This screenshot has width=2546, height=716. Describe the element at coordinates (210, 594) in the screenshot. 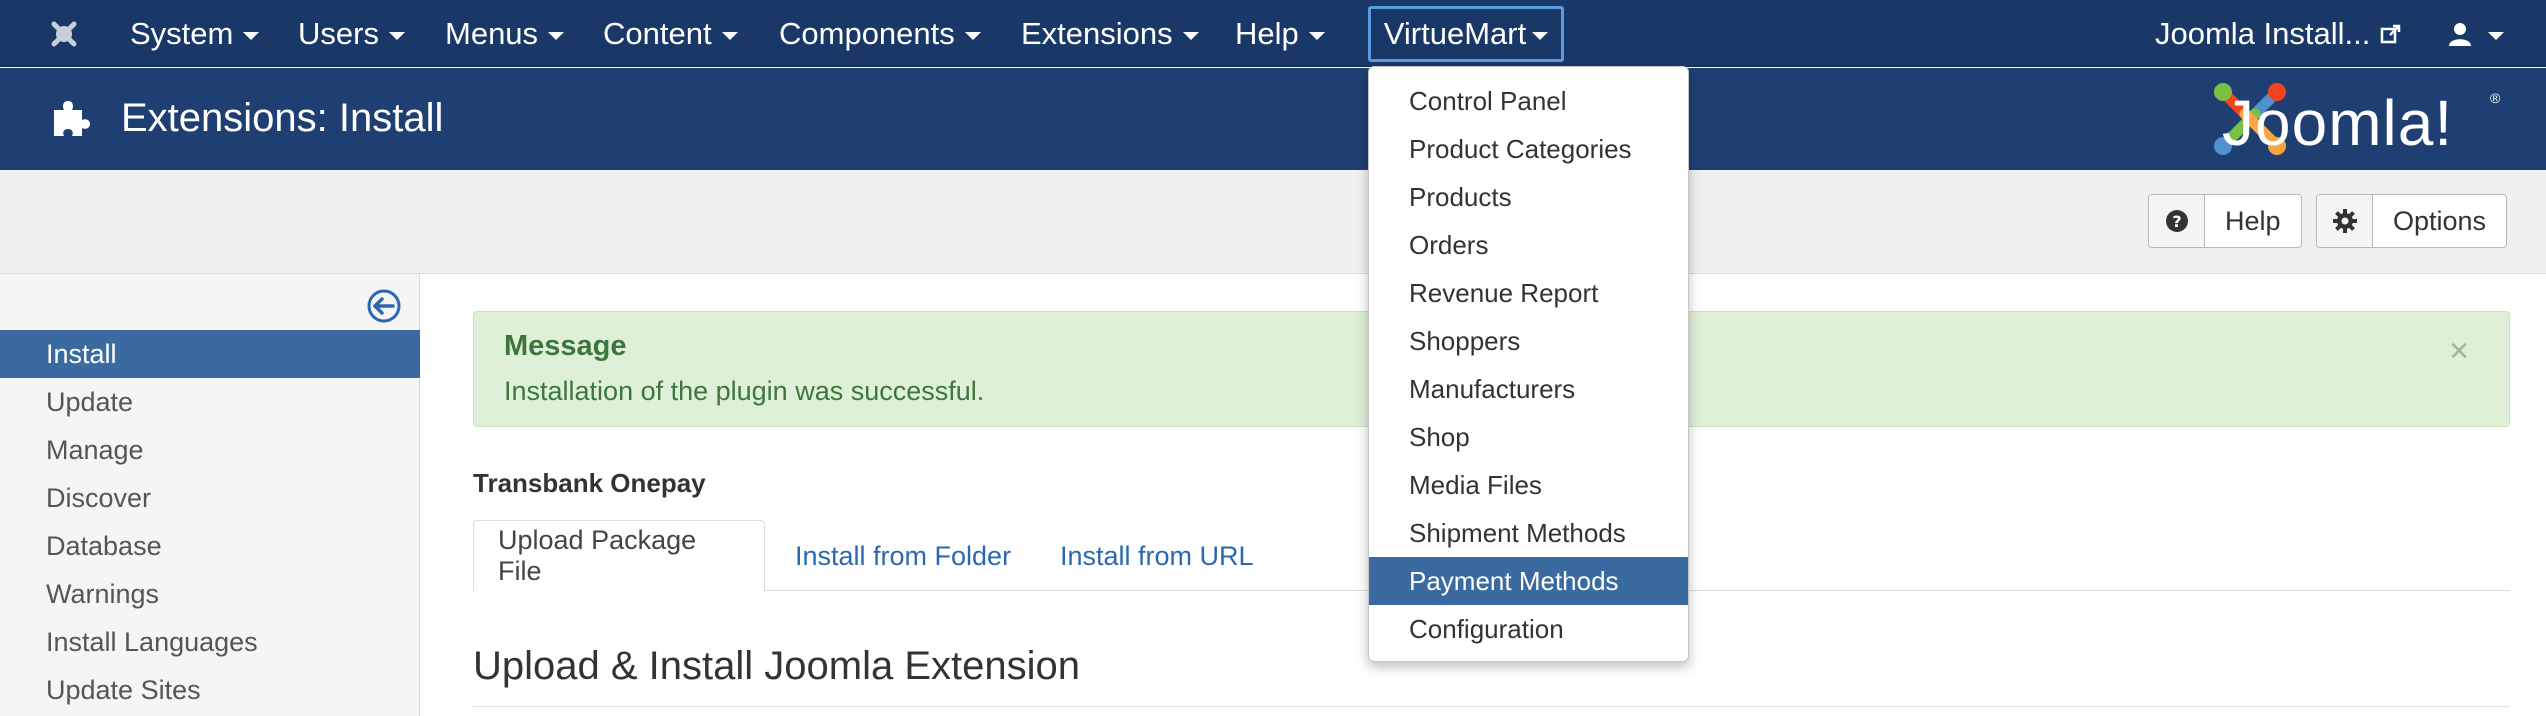

I see `sidebar-item-warnings: Warnings` at that location.